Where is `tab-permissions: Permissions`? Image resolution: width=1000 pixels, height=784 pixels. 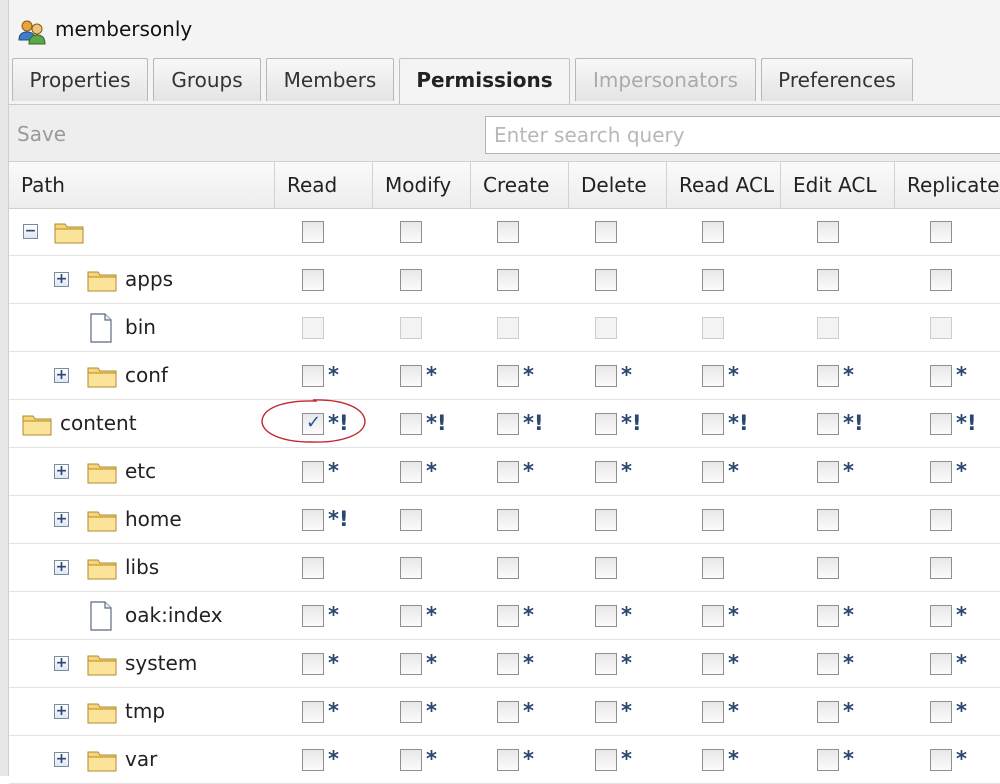 tab-permissions: Permissions is located at coordinates (484, 81).